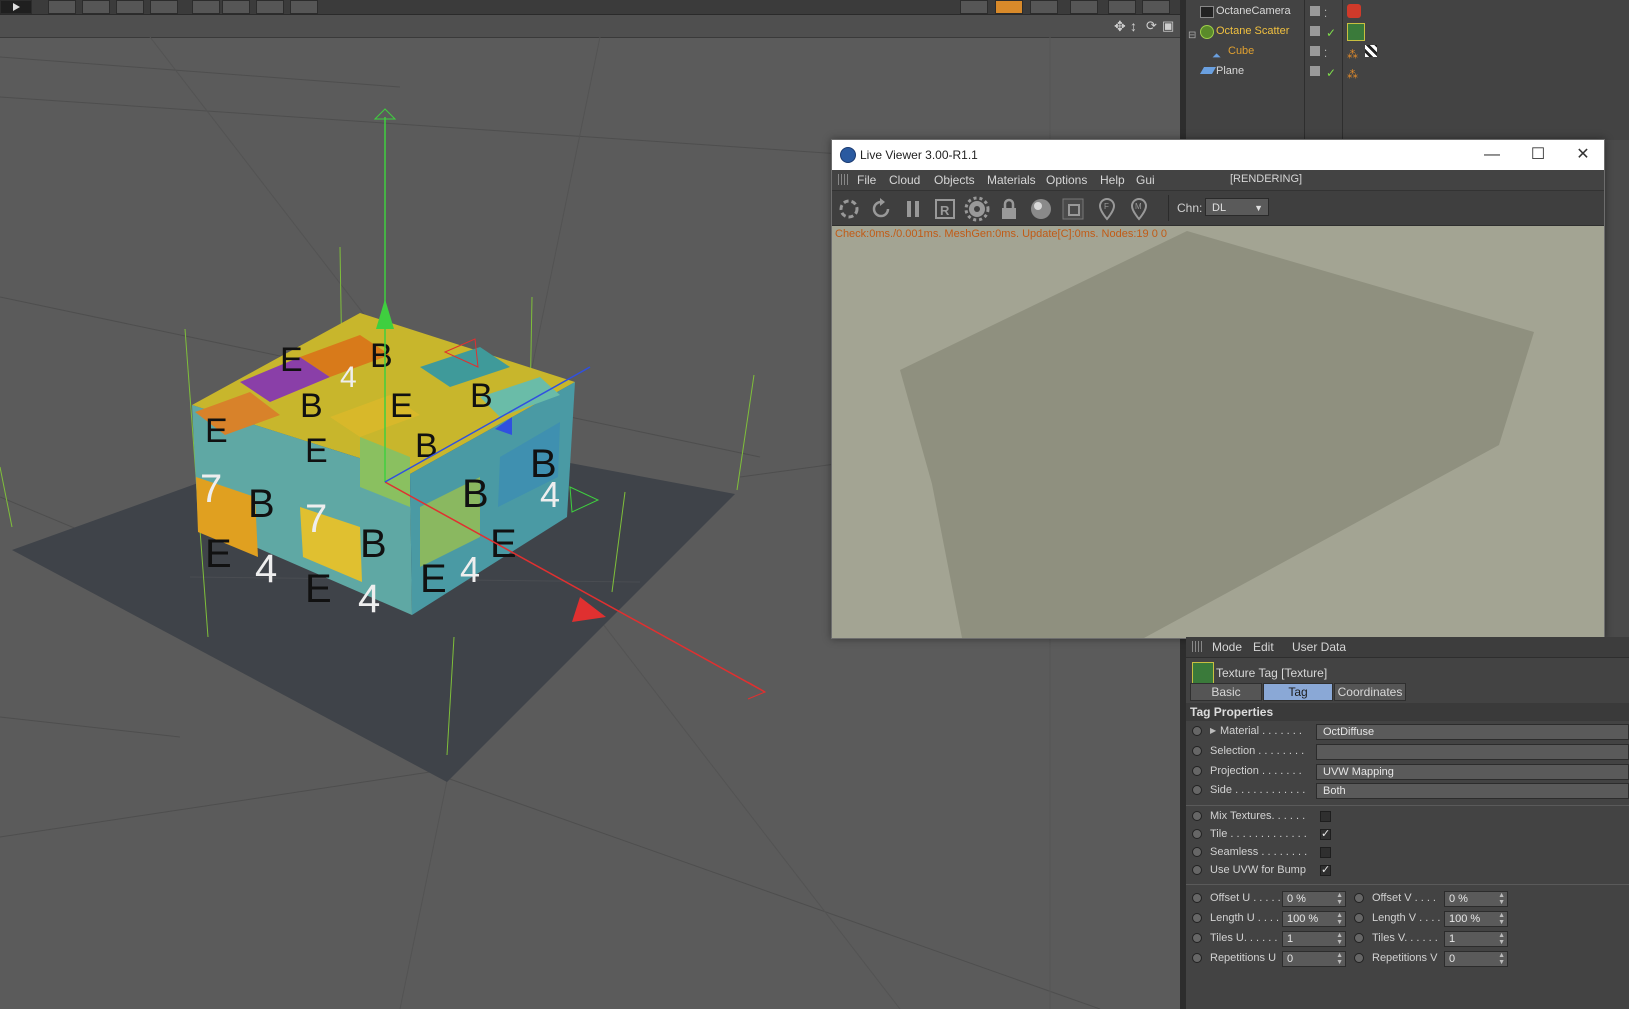 Image resolution: width=1629 pixels, height=1009 pixels. I want to click on settings-gear-icon, so click(977, 209).